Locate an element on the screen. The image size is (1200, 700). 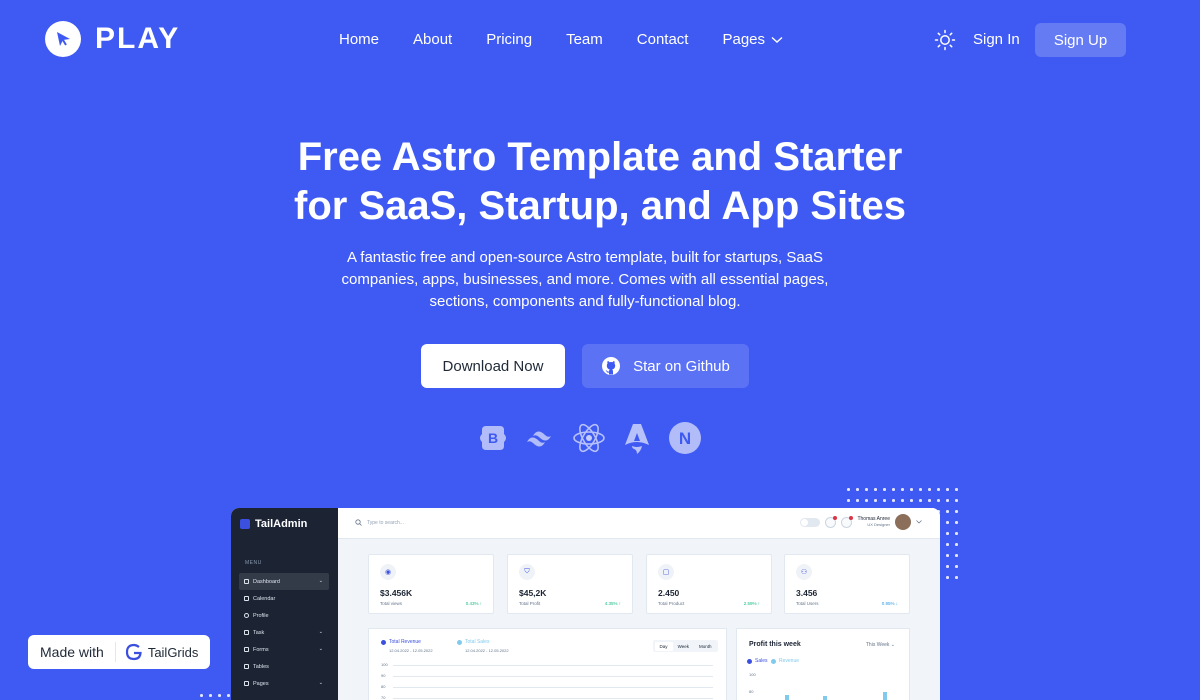
main-nav: Home About Pricing Team Contact Pages is located at coordinates (561, 39).